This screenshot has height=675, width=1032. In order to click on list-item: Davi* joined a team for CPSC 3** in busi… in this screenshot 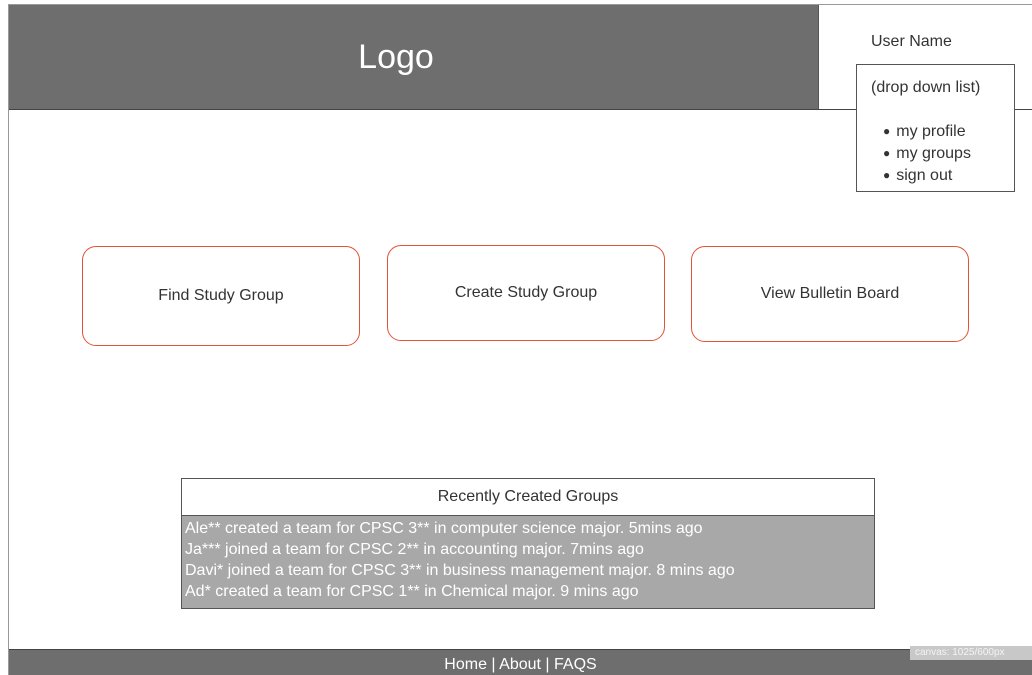, I will do `click(528, 570)`.